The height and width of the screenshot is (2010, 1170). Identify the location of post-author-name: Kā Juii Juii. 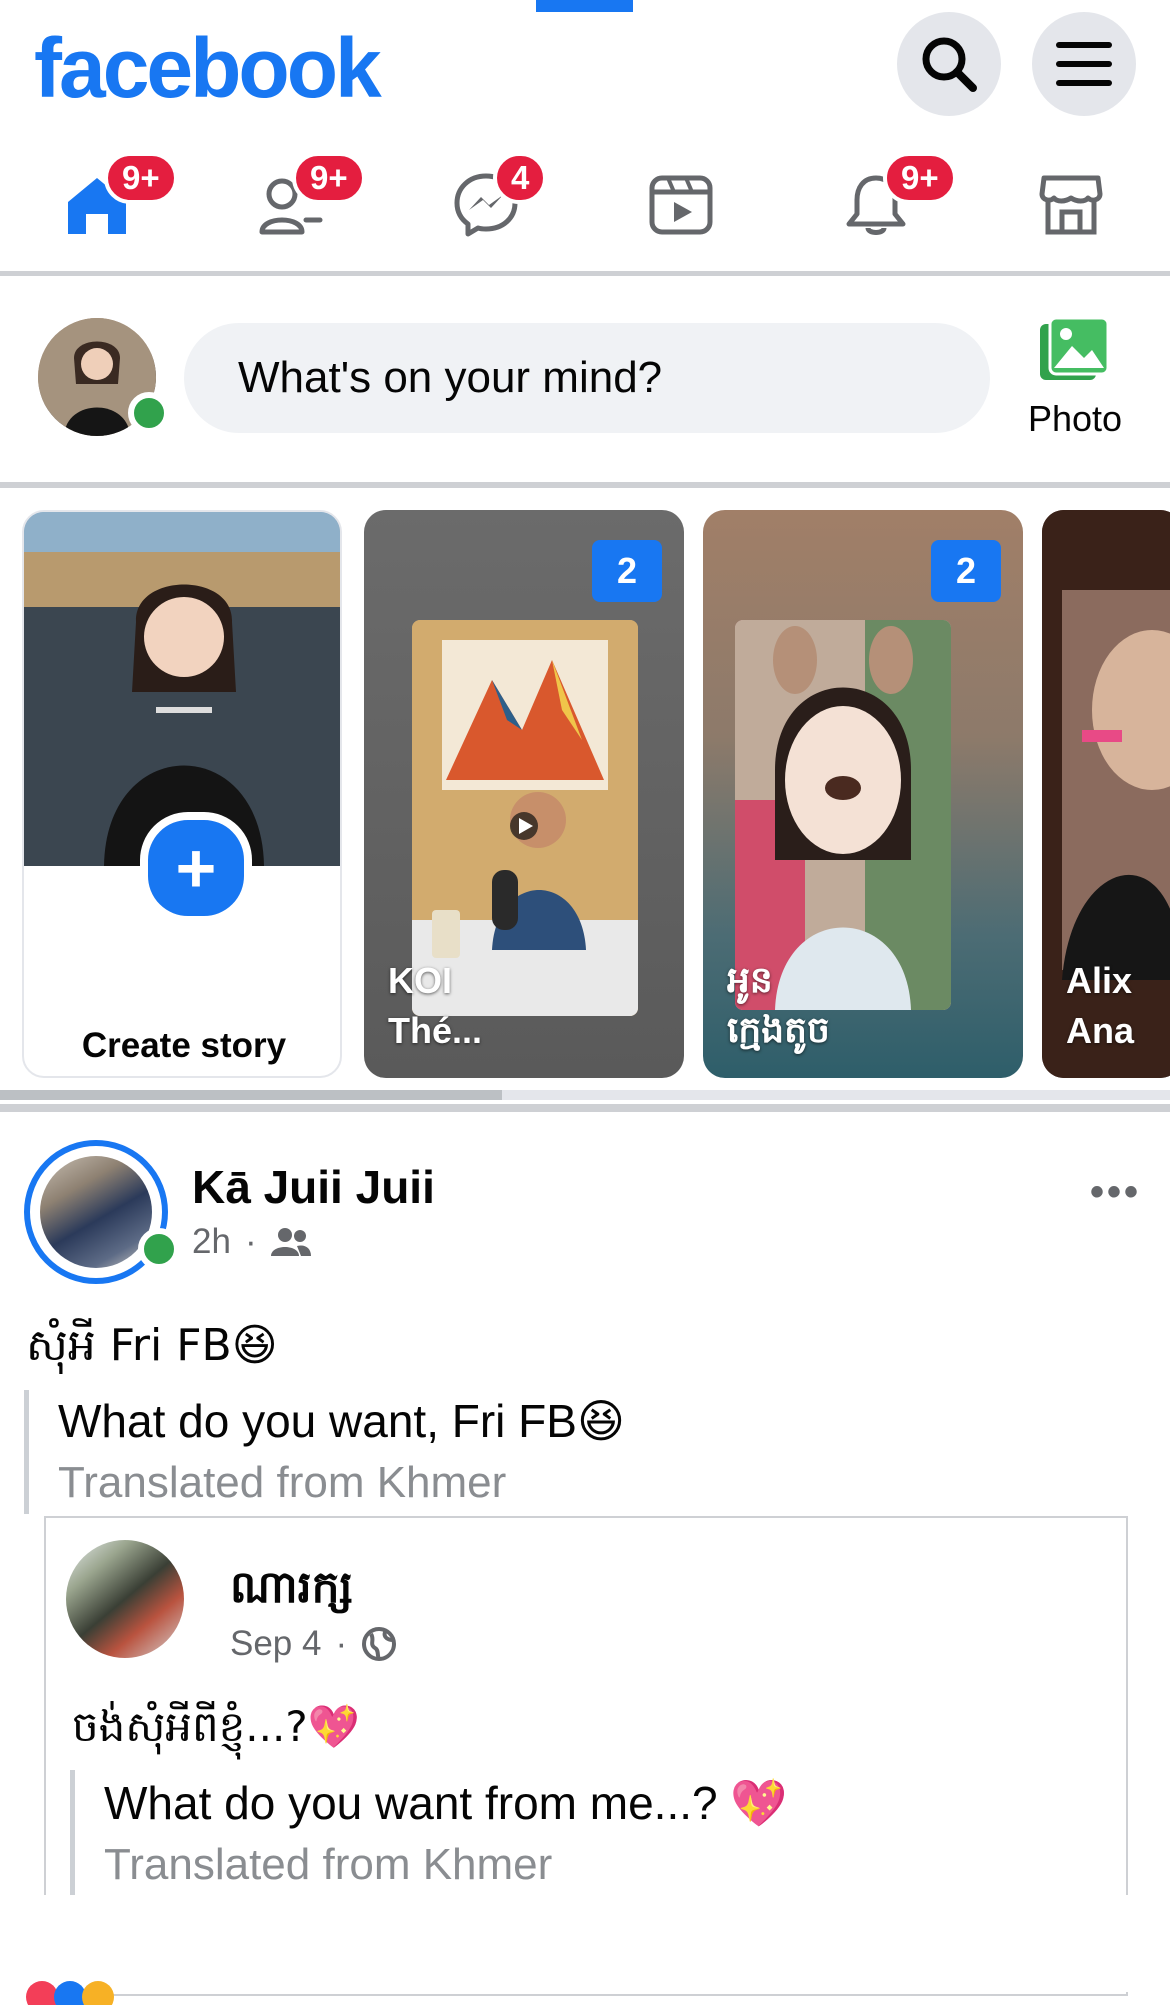
(313, 1187).